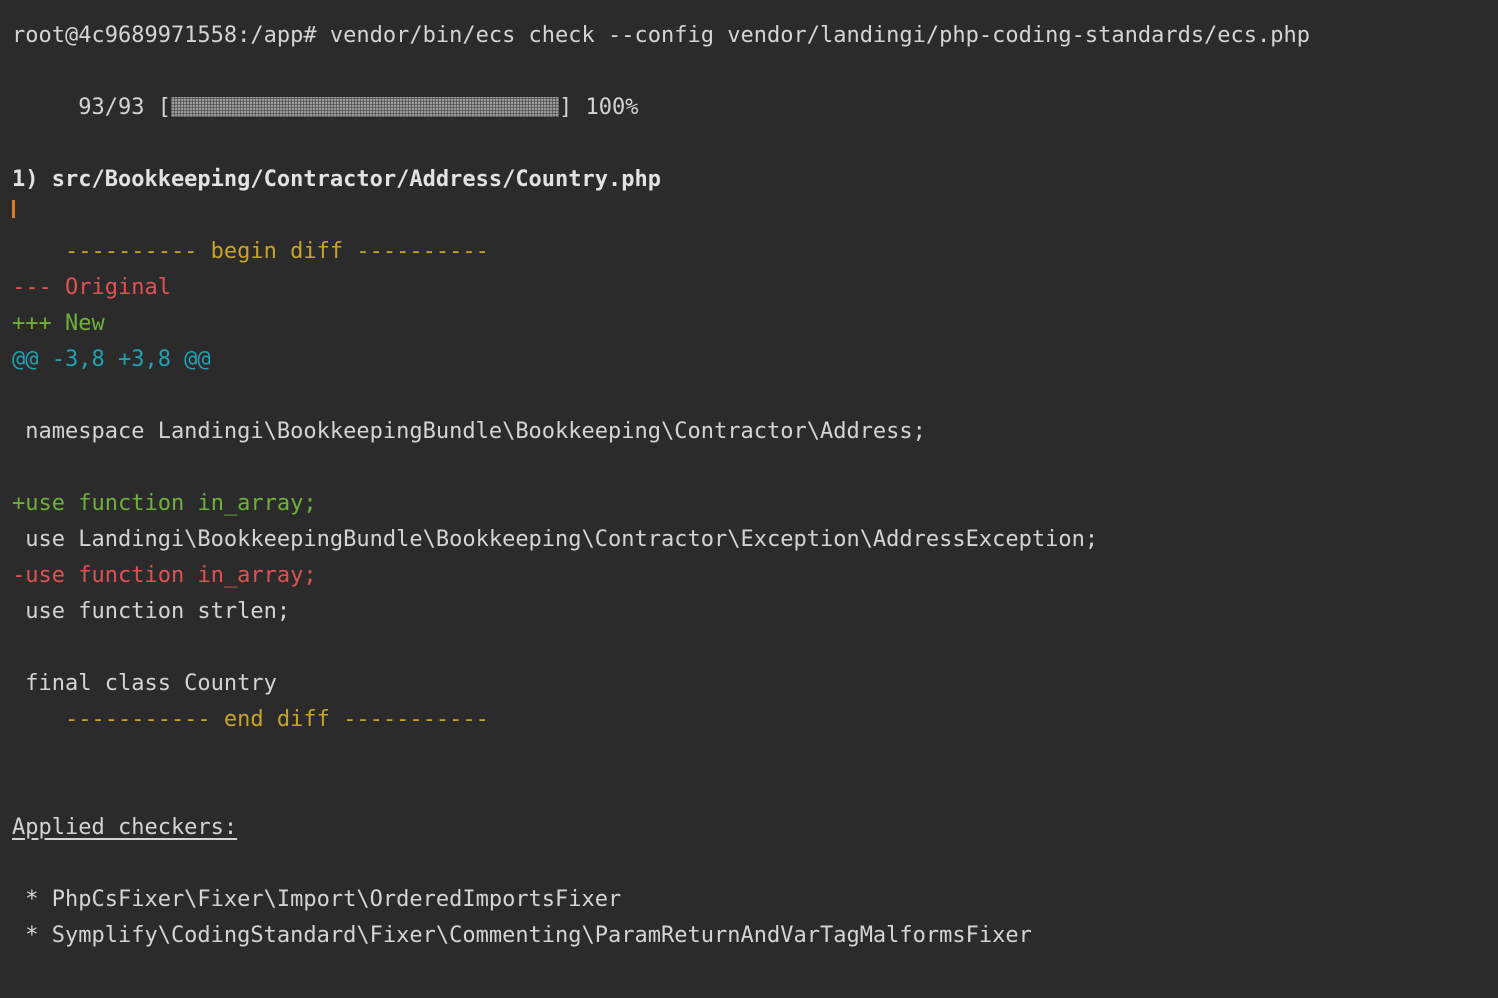  I want to click on progress-count: 93/93, so click(104, 107).